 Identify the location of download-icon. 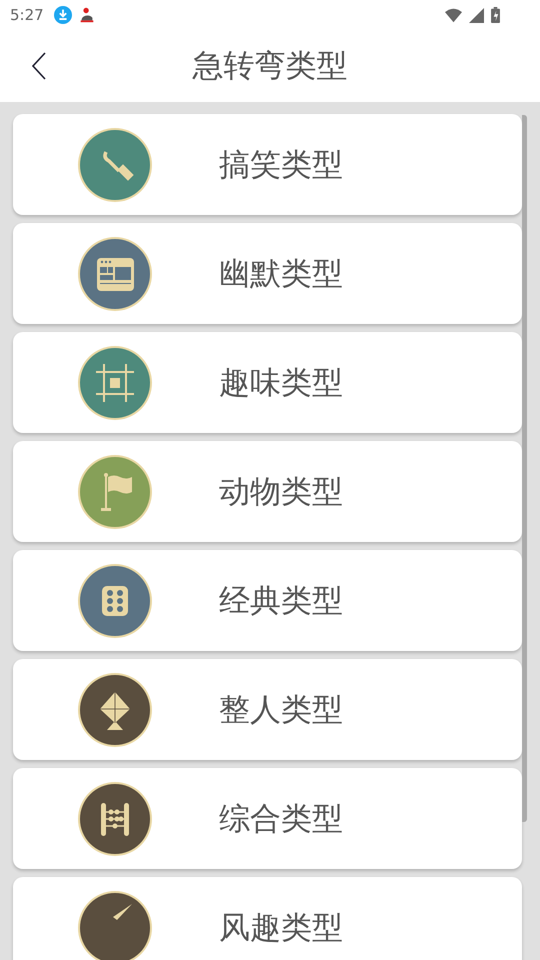
(63, 15).